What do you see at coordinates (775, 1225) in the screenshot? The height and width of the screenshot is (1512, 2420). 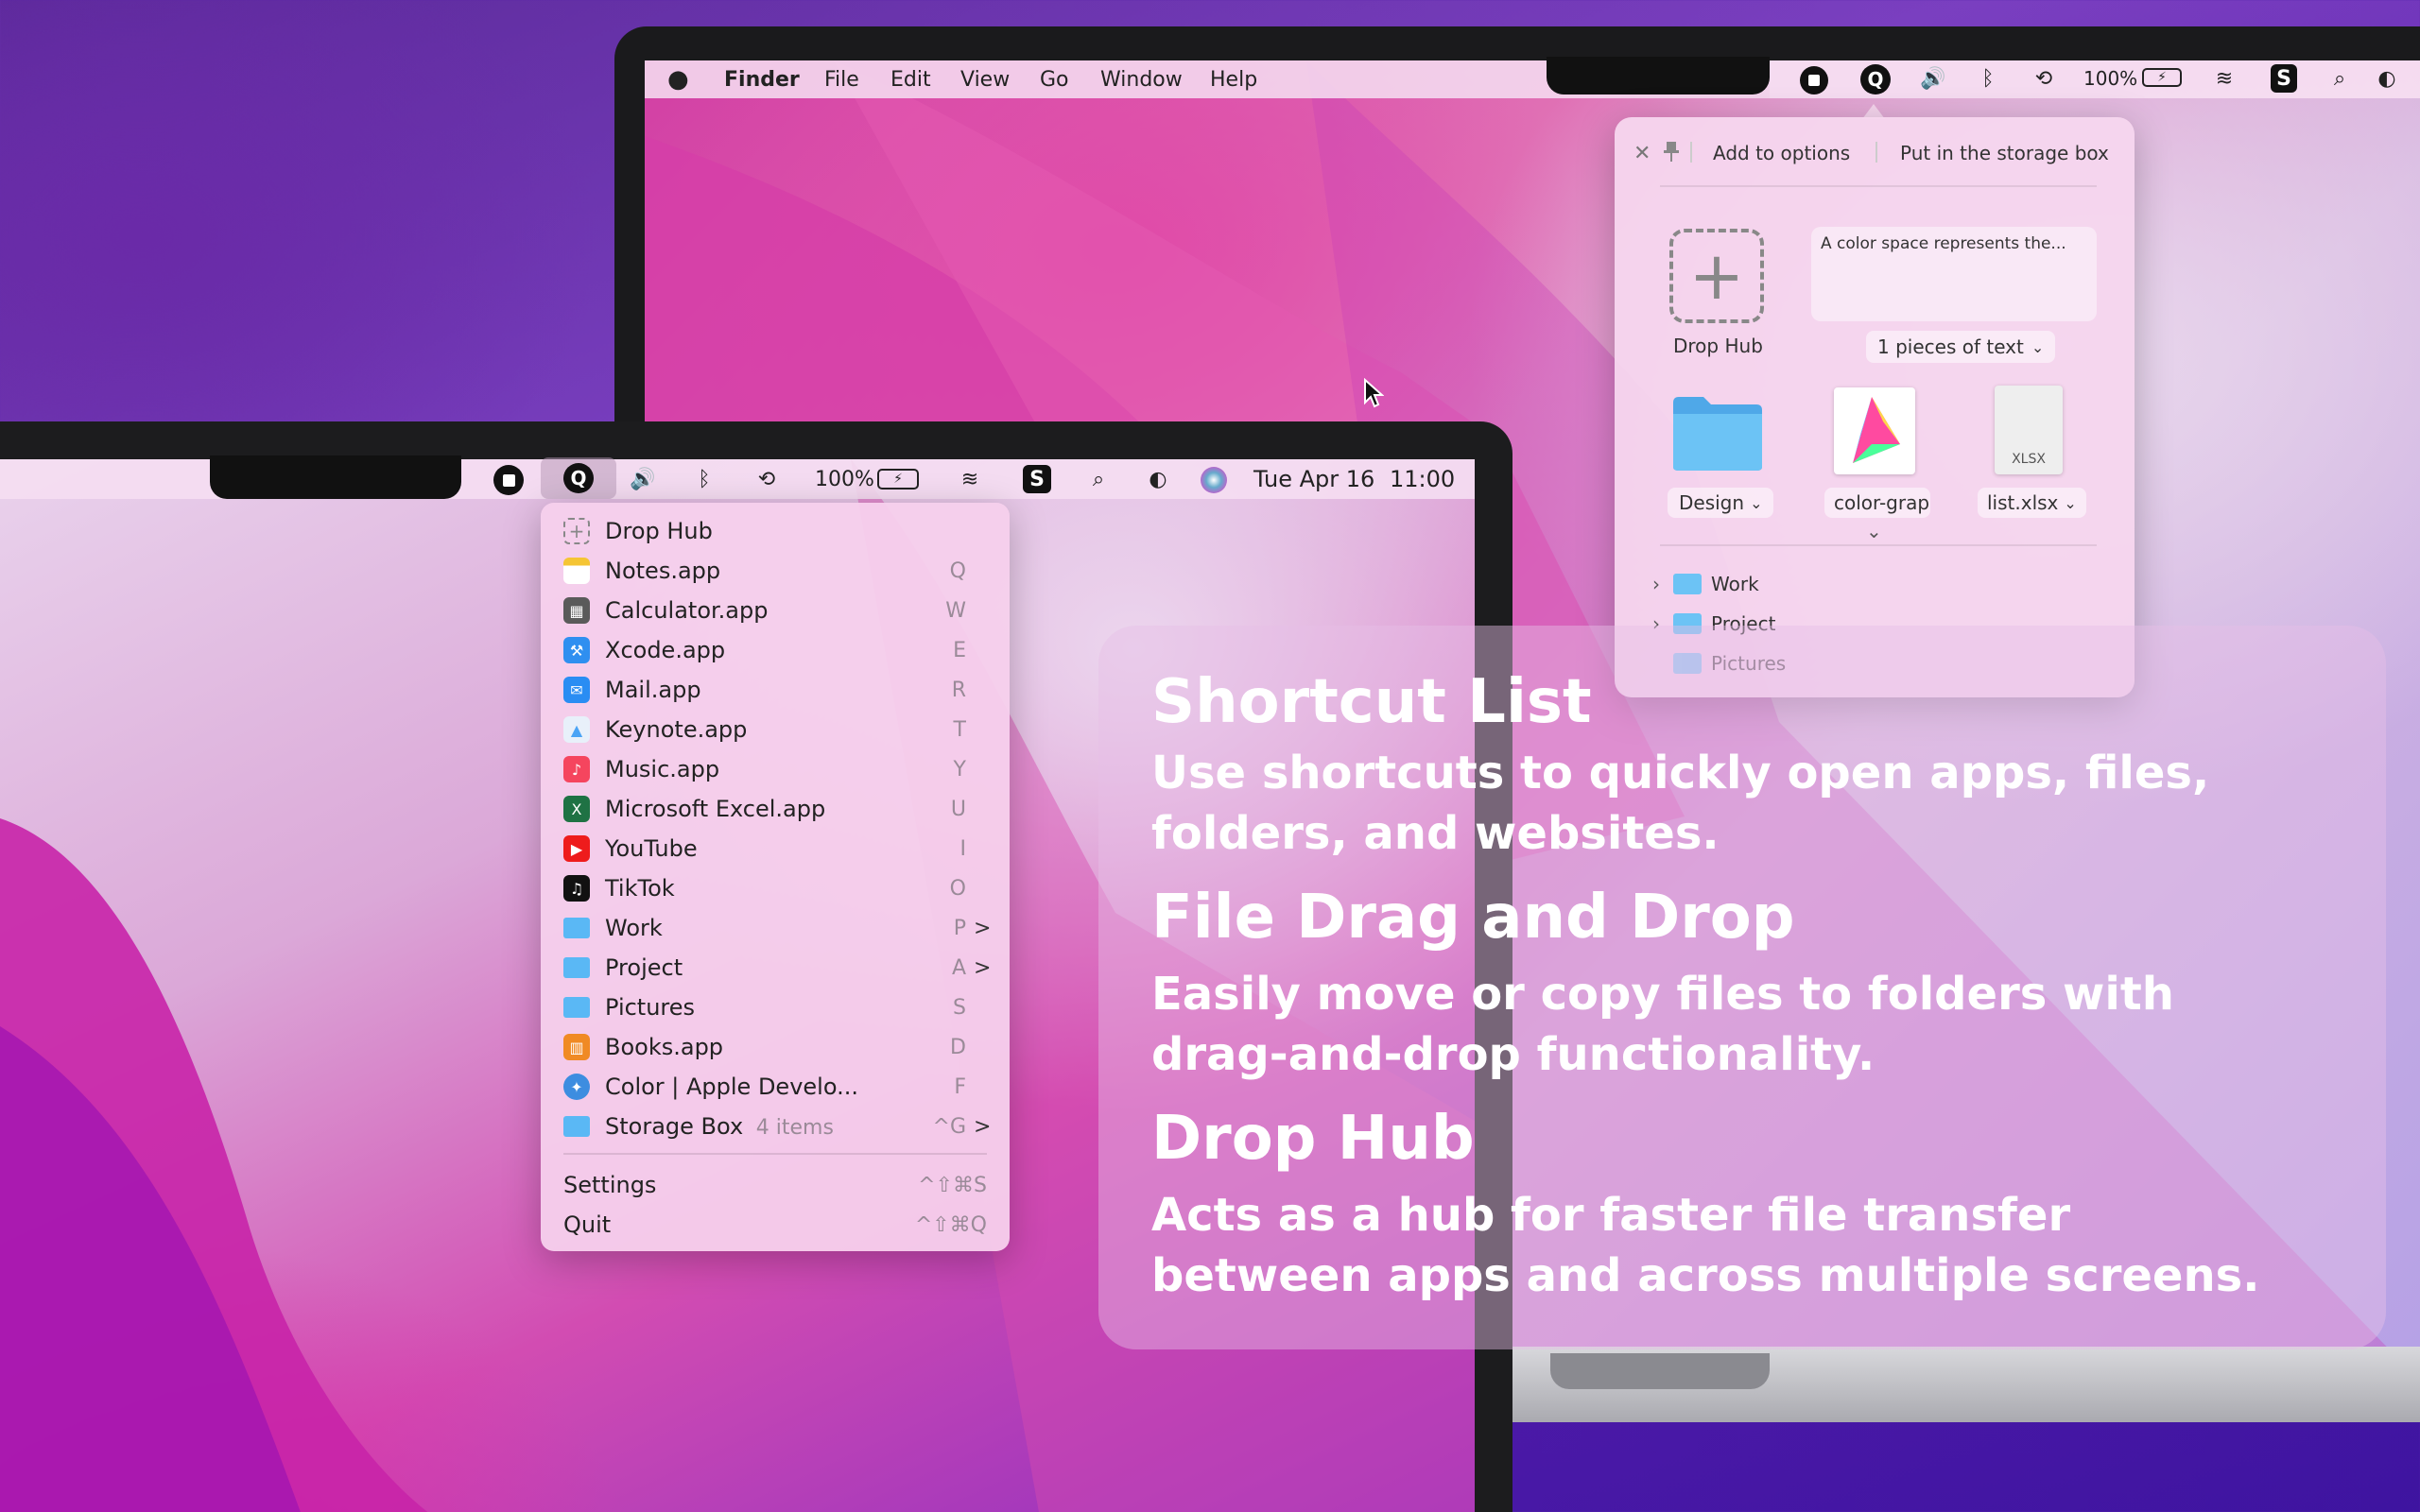 I see `menu-item-quit: Quit ^⇧⌘Q` at bounding box center [775, 1225].